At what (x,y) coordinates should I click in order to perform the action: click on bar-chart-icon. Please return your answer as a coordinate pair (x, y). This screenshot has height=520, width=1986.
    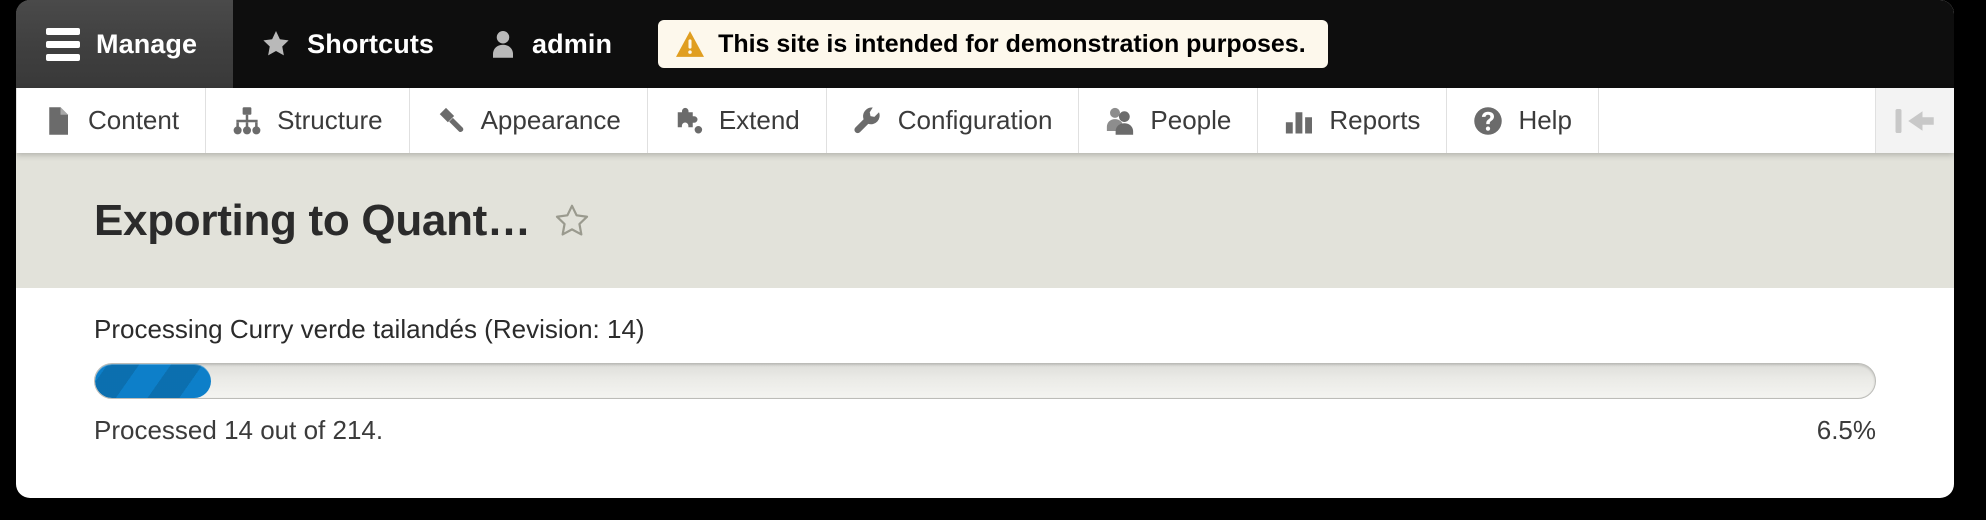
    Looking at the image, I should click on (1299, 122).